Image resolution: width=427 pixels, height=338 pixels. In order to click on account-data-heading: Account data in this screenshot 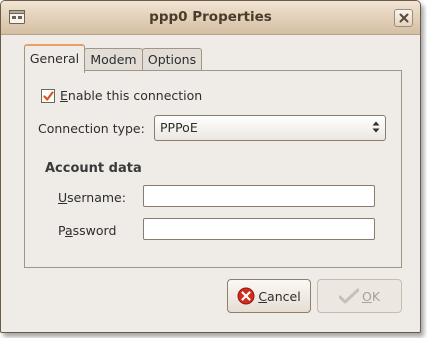, I will do `click(93, 168)`.